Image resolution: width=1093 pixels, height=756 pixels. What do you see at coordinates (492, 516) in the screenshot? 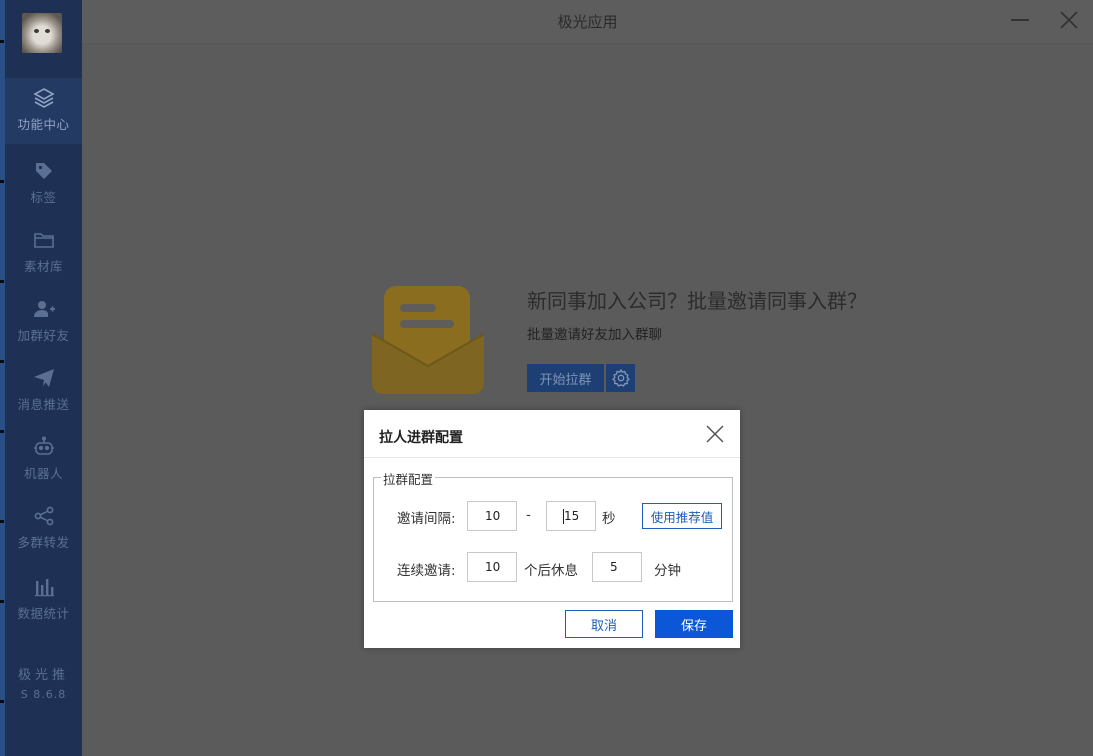
I see `interval-min-input: 10` at bounding box center [492, 516].